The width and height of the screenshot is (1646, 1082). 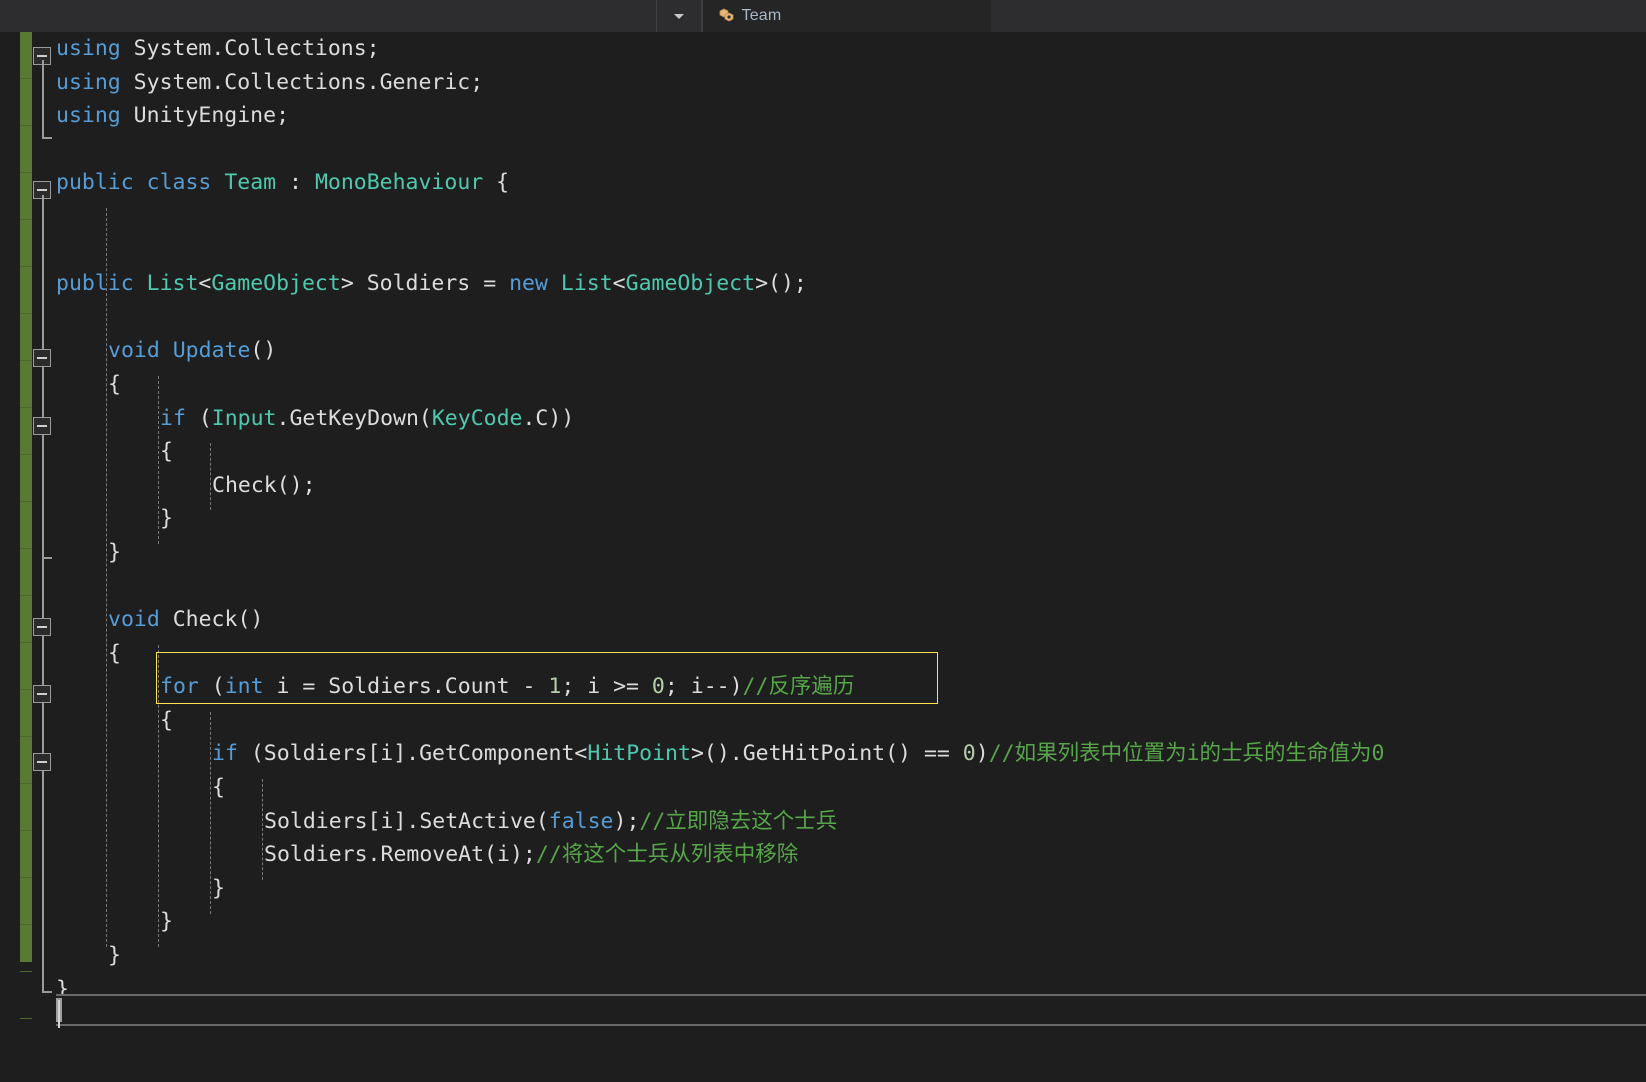 I want to click on code-token: for, so click(x=179, y=687).